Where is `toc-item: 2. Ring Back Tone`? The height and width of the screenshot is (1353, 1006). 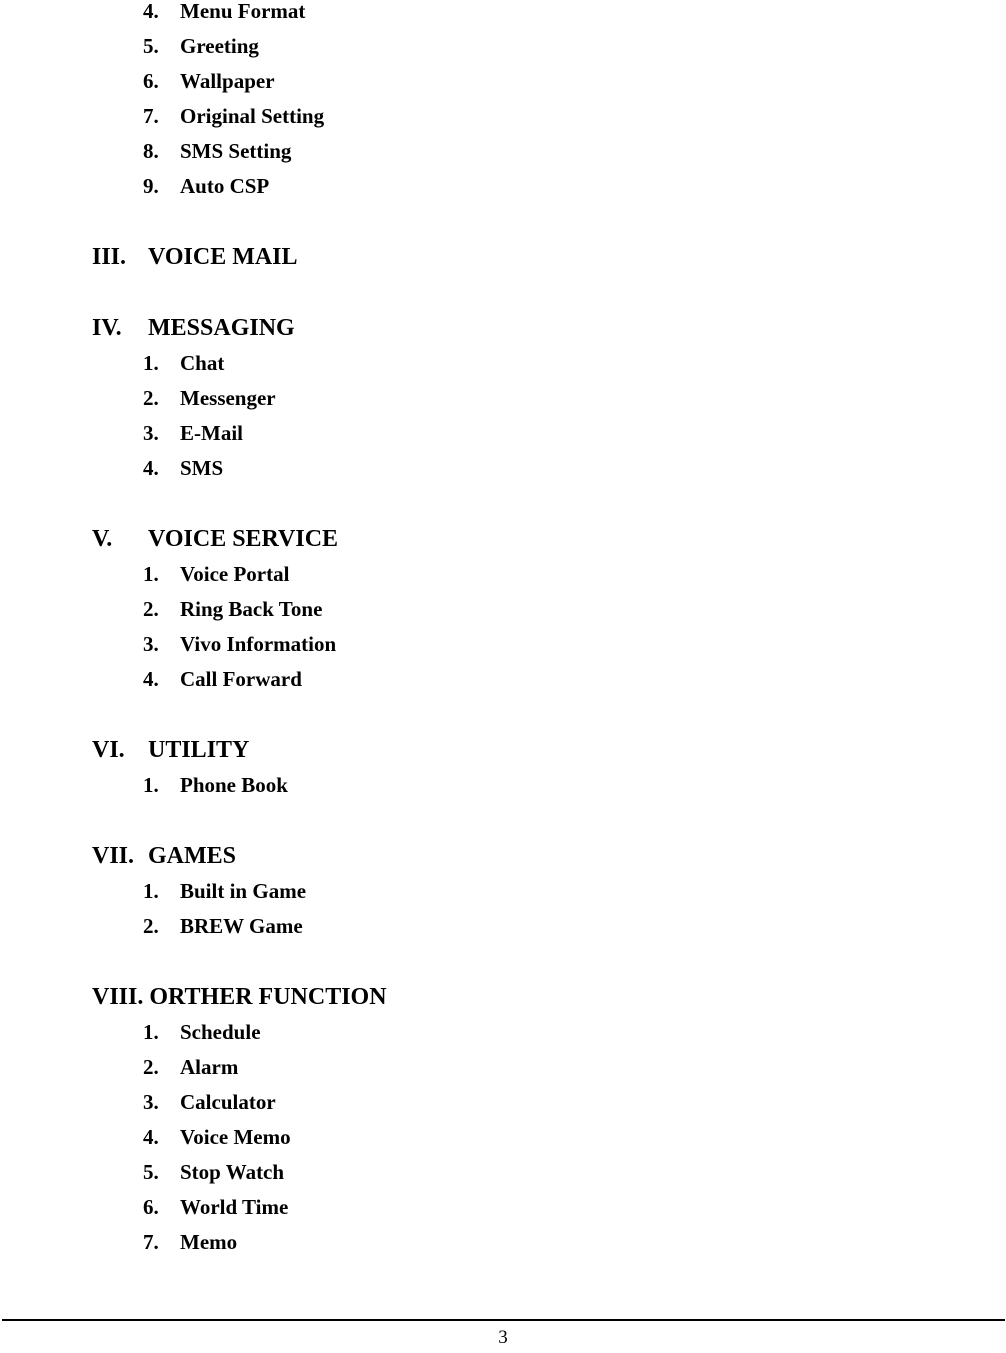
toc-item: 2. Ring Back Tone is located at coordinates (503, 609).